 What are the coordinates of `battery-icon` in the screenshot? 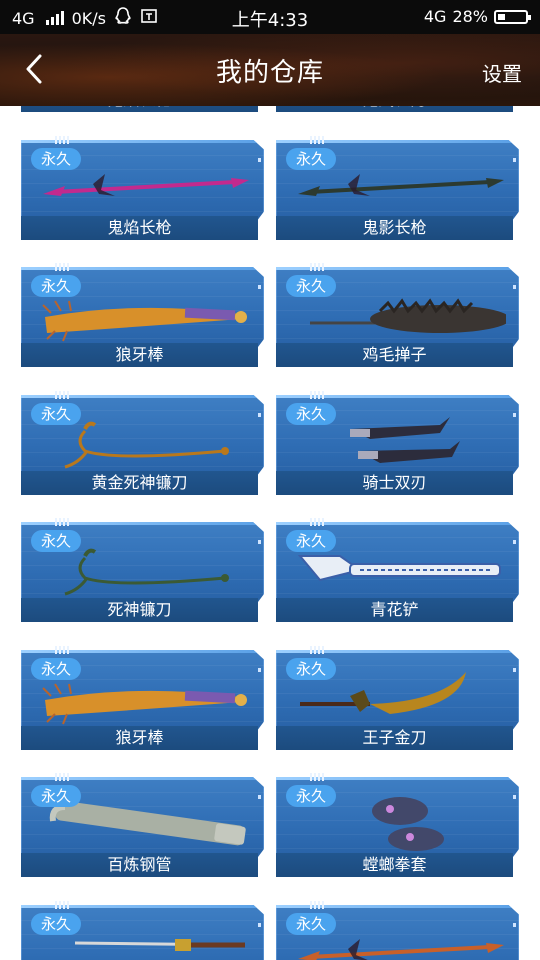 It's located at (512, 16).